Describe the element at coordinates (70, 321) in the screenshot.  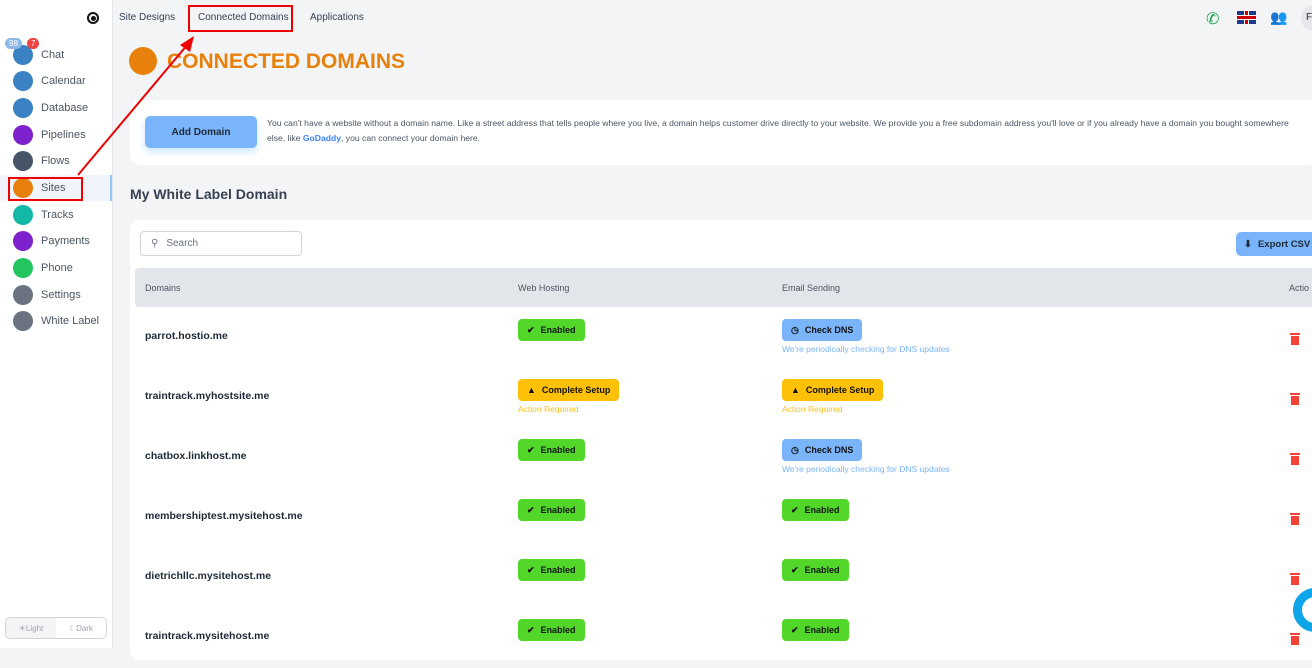
I see `sidebar-item-label: White Label` at that location.